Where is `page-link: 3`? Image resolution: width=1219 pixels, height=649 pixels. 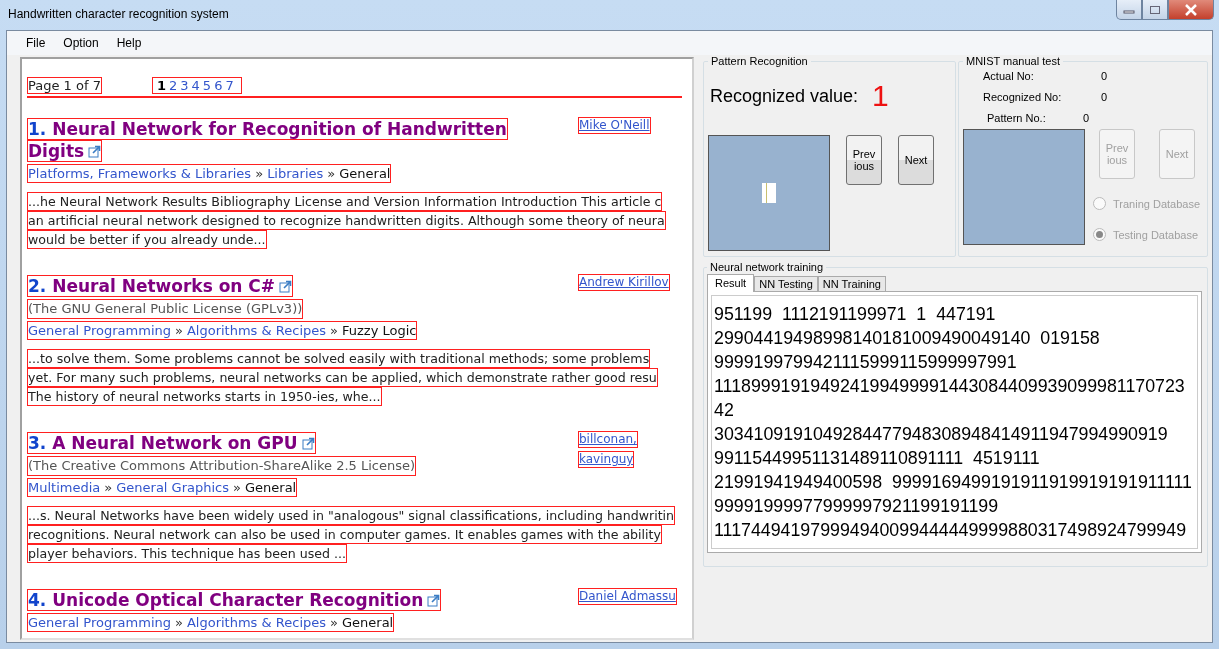
page-link: 3 is located at coordinates (184, 85).